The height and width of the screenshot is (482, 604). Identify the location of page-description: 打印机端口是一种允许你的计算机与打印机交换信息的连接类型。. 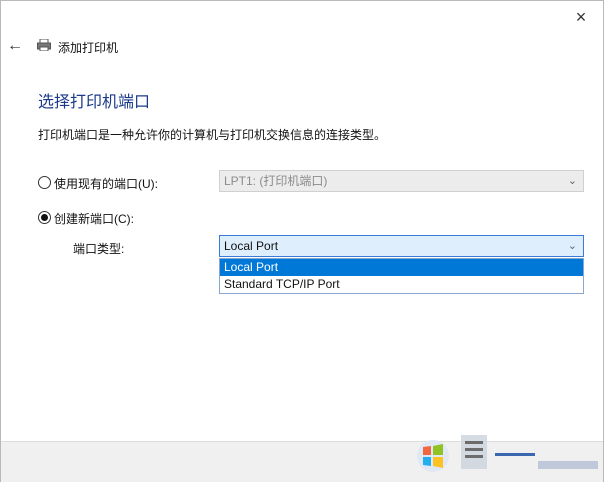
(212, 135).